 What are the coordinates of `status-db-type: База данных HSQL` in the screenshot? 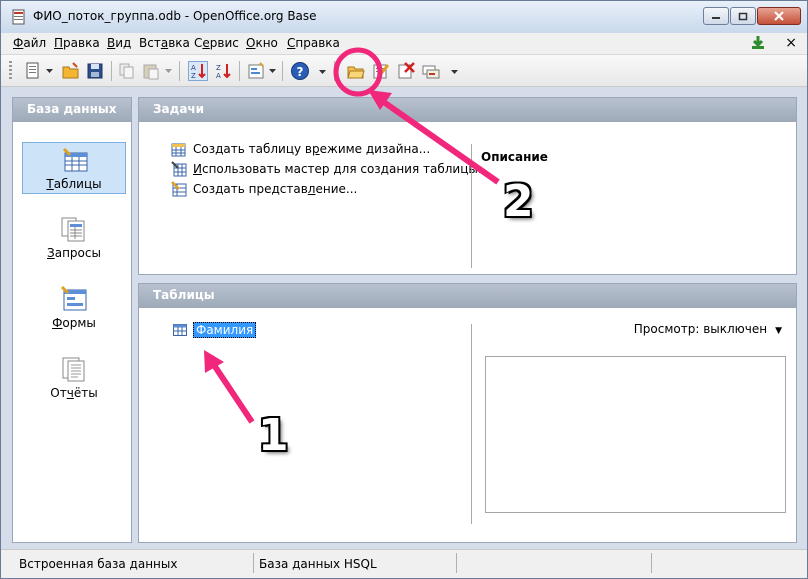 It's located at (318, 564).